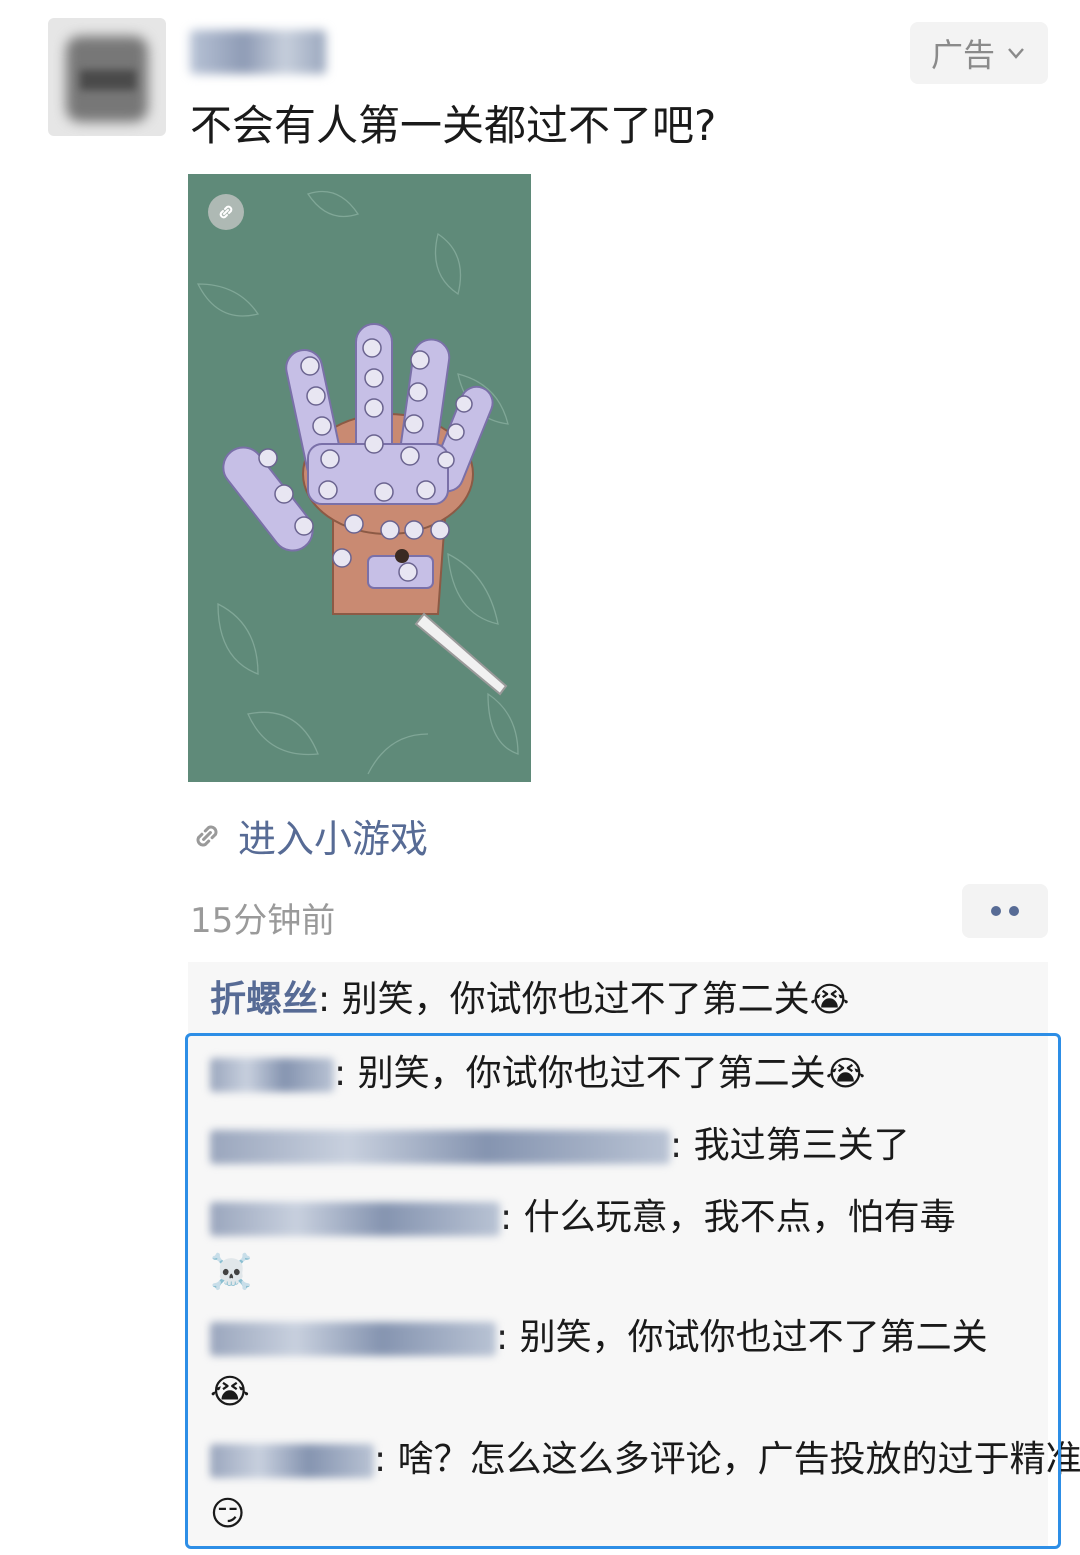 The width and height of the screenshot is (1080, 1555). What do you see at coordinates (829, 1000) in the screenshot?
I see `crying-emoji-icon: 😭` at bounding box center [829, 1000].